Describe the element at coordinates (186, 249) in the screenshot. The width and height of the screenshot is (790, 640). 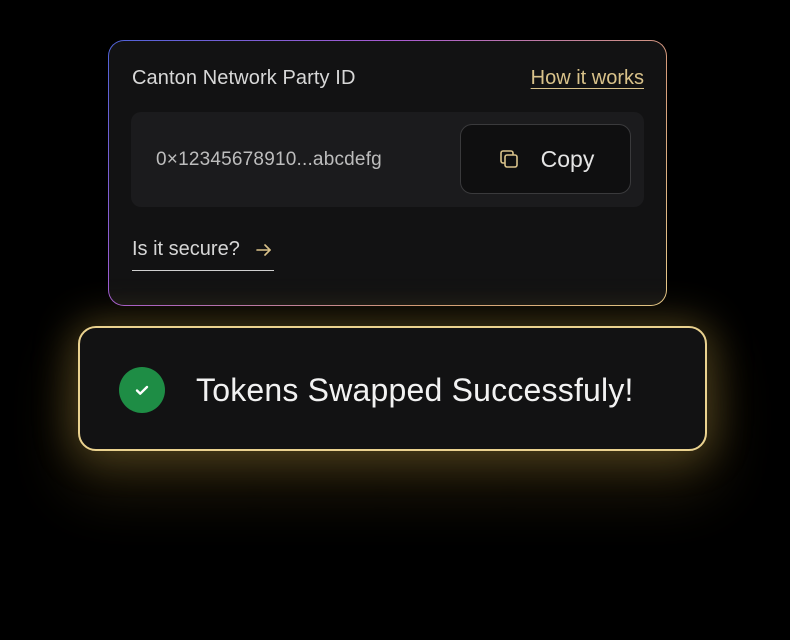
I see `is-it-secure-label: Is it secure?` at that location.